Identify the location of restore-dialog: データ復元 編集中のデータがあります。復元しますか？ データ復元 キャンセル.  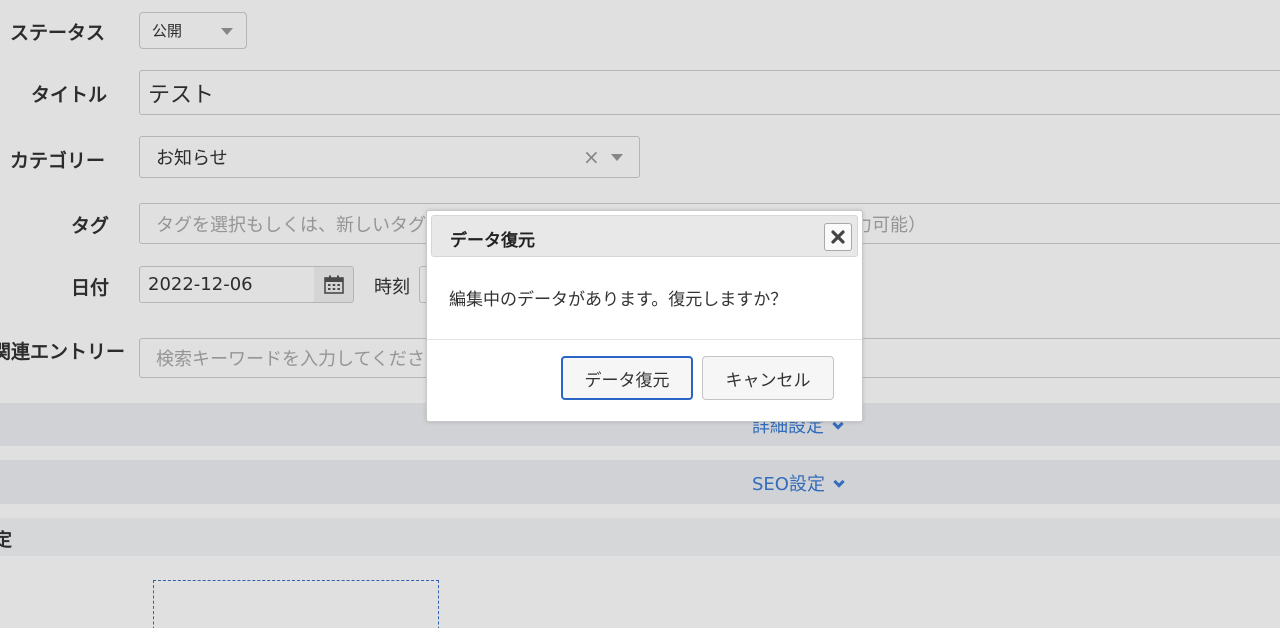
(644, 316).